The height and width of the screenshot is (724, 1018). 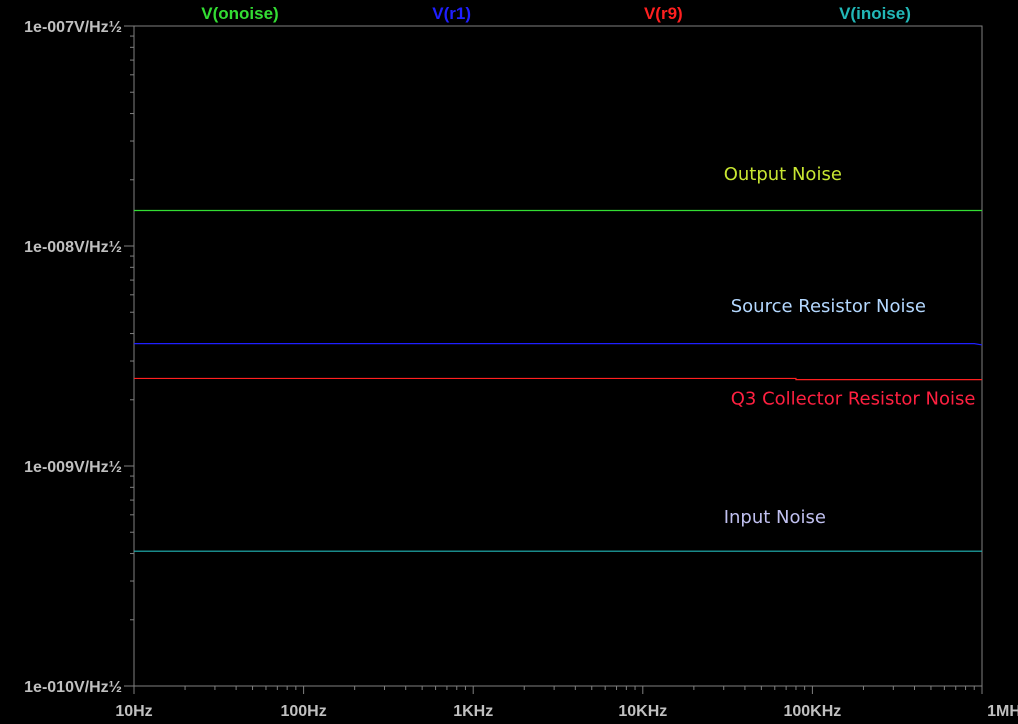 What do you see at coordinates (73, 27) in the screenshot?
I see `y-tick-label: 1e-007V/Hz½` at bounding box center [73, 27].